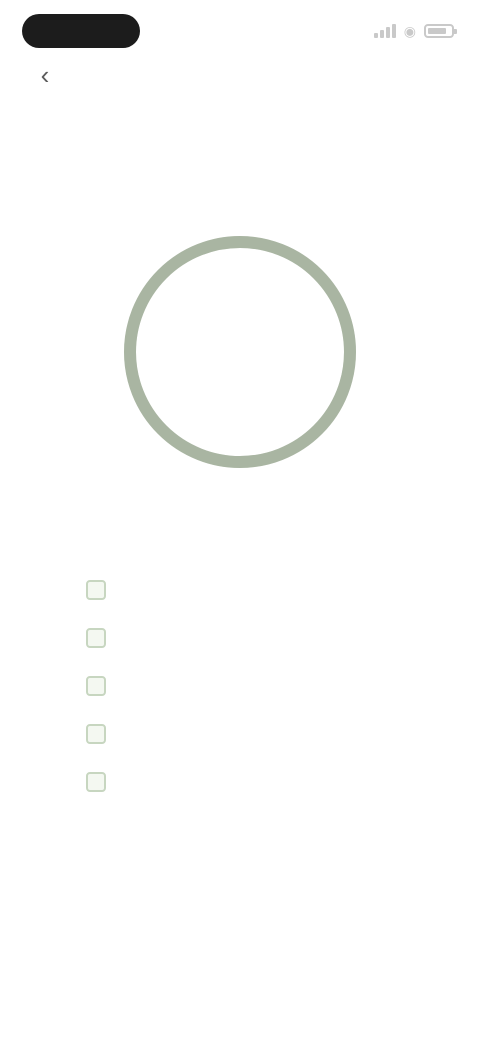 The image size is (480, 1040). I want to click on screen-title, so click(240, 74).